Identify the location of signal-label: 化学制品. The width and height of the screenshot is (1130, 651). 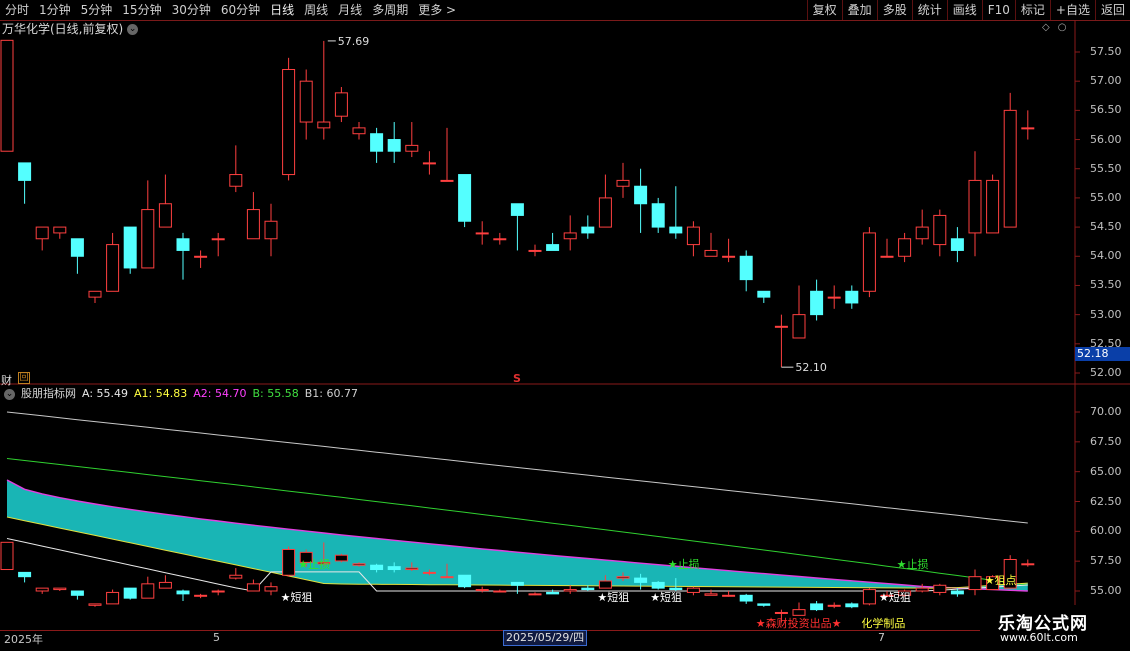
(883, 623).